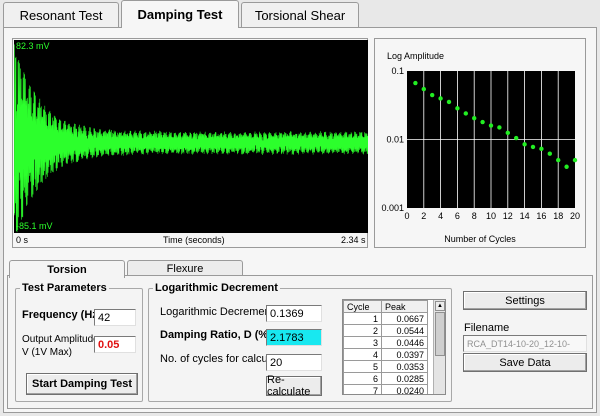 The width and height of the screenshot is (600, 416). What do you see at coordinates (395, 140) in the screenshot?
I see `y-tick-label: 0.01` at bounding box center [395, 140].